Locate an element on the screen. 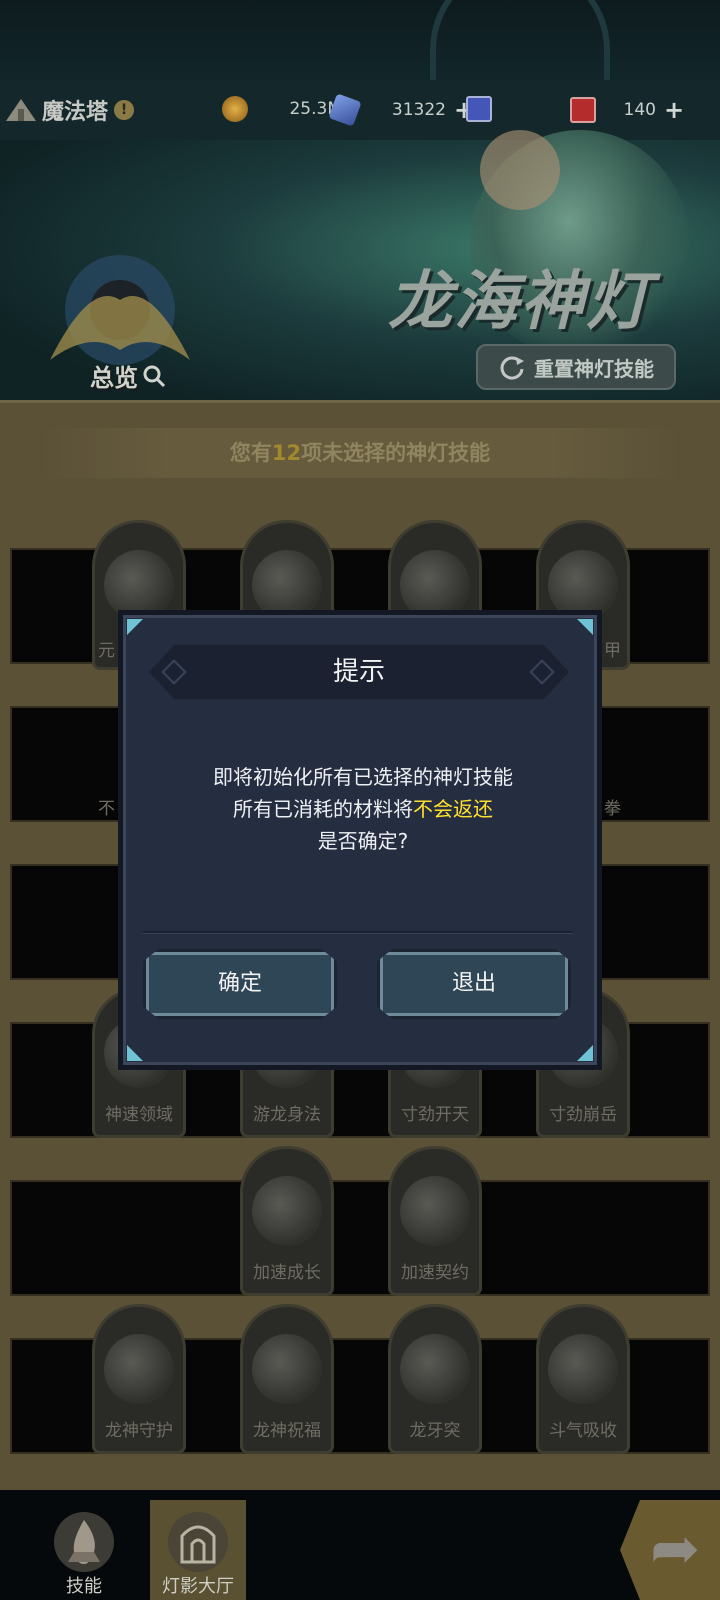 This screenshot has width=720, height=1600. message-line-2: 所有已消耗的材料将不会返还 is located at coordinates (363, 809).